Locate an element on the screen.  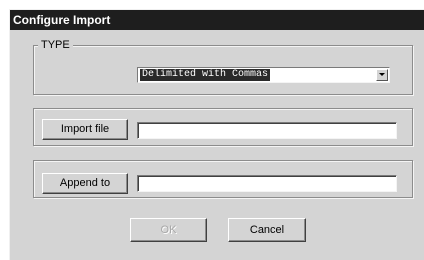
append-to-input is located at coordinates (267, 183).